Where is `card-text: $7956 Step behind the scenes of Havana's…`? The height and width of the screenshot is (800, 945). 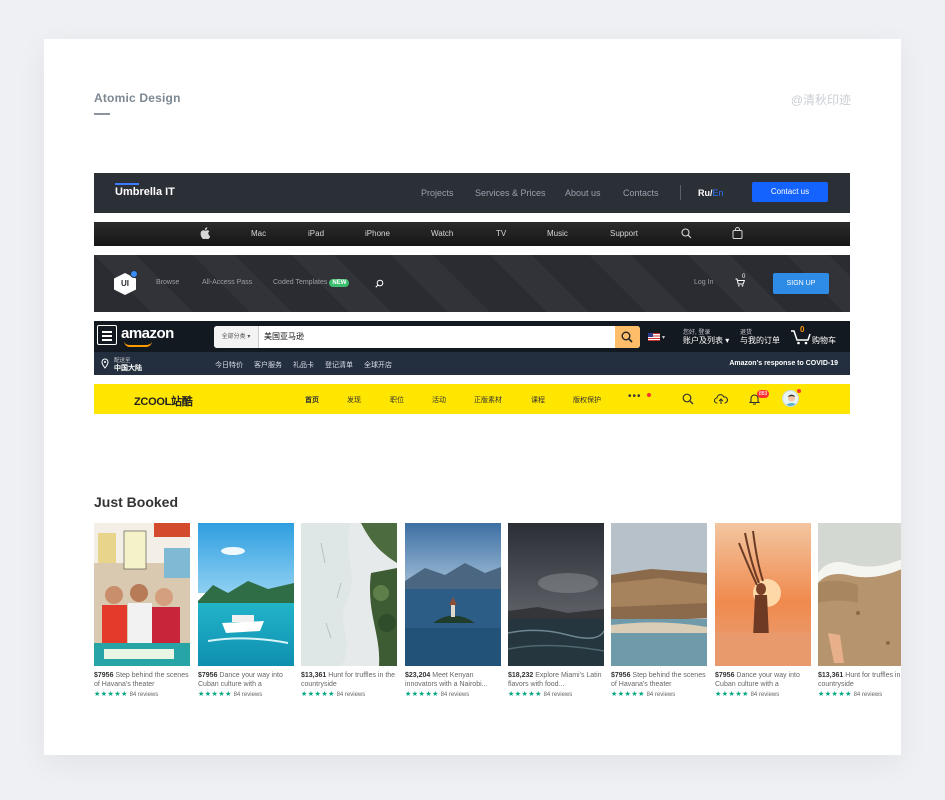
card-text: $7956 Step behind the scenes of Havana's… is located at coordinates (142, 680).